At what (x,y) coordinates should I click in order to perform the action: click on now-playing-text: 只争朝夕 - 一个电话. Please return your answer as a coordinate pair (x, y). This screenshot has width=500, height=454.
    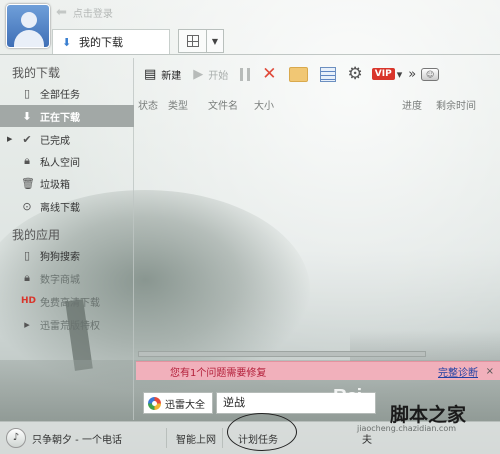
    Looking at the image, I should click on (77, 438).